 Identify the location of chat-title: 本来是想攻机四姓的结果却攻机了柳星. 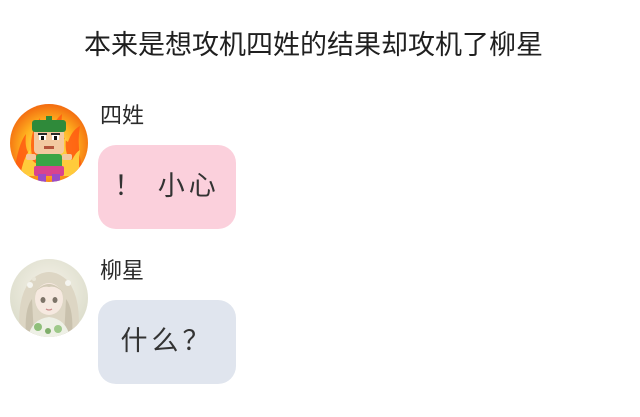
(313, 45).